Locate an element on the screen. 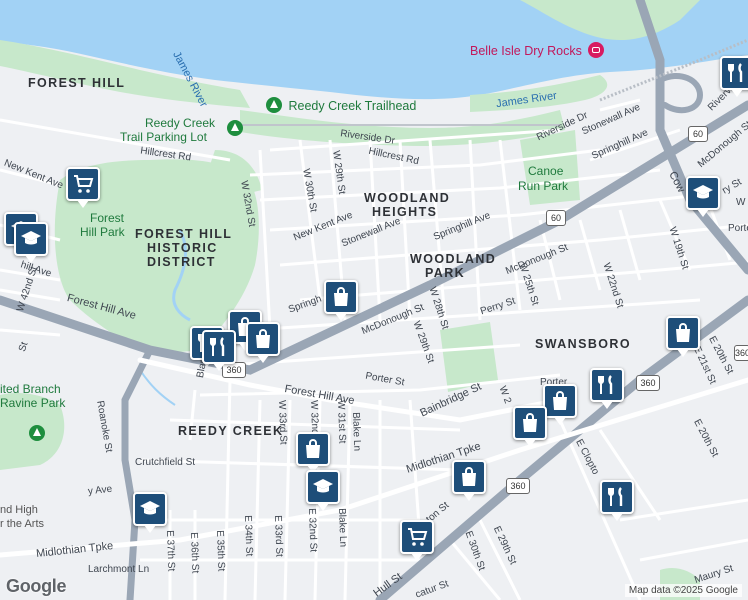  label-trail-parking-2: Trail Parking Lot is located at coordinates (163, 137).